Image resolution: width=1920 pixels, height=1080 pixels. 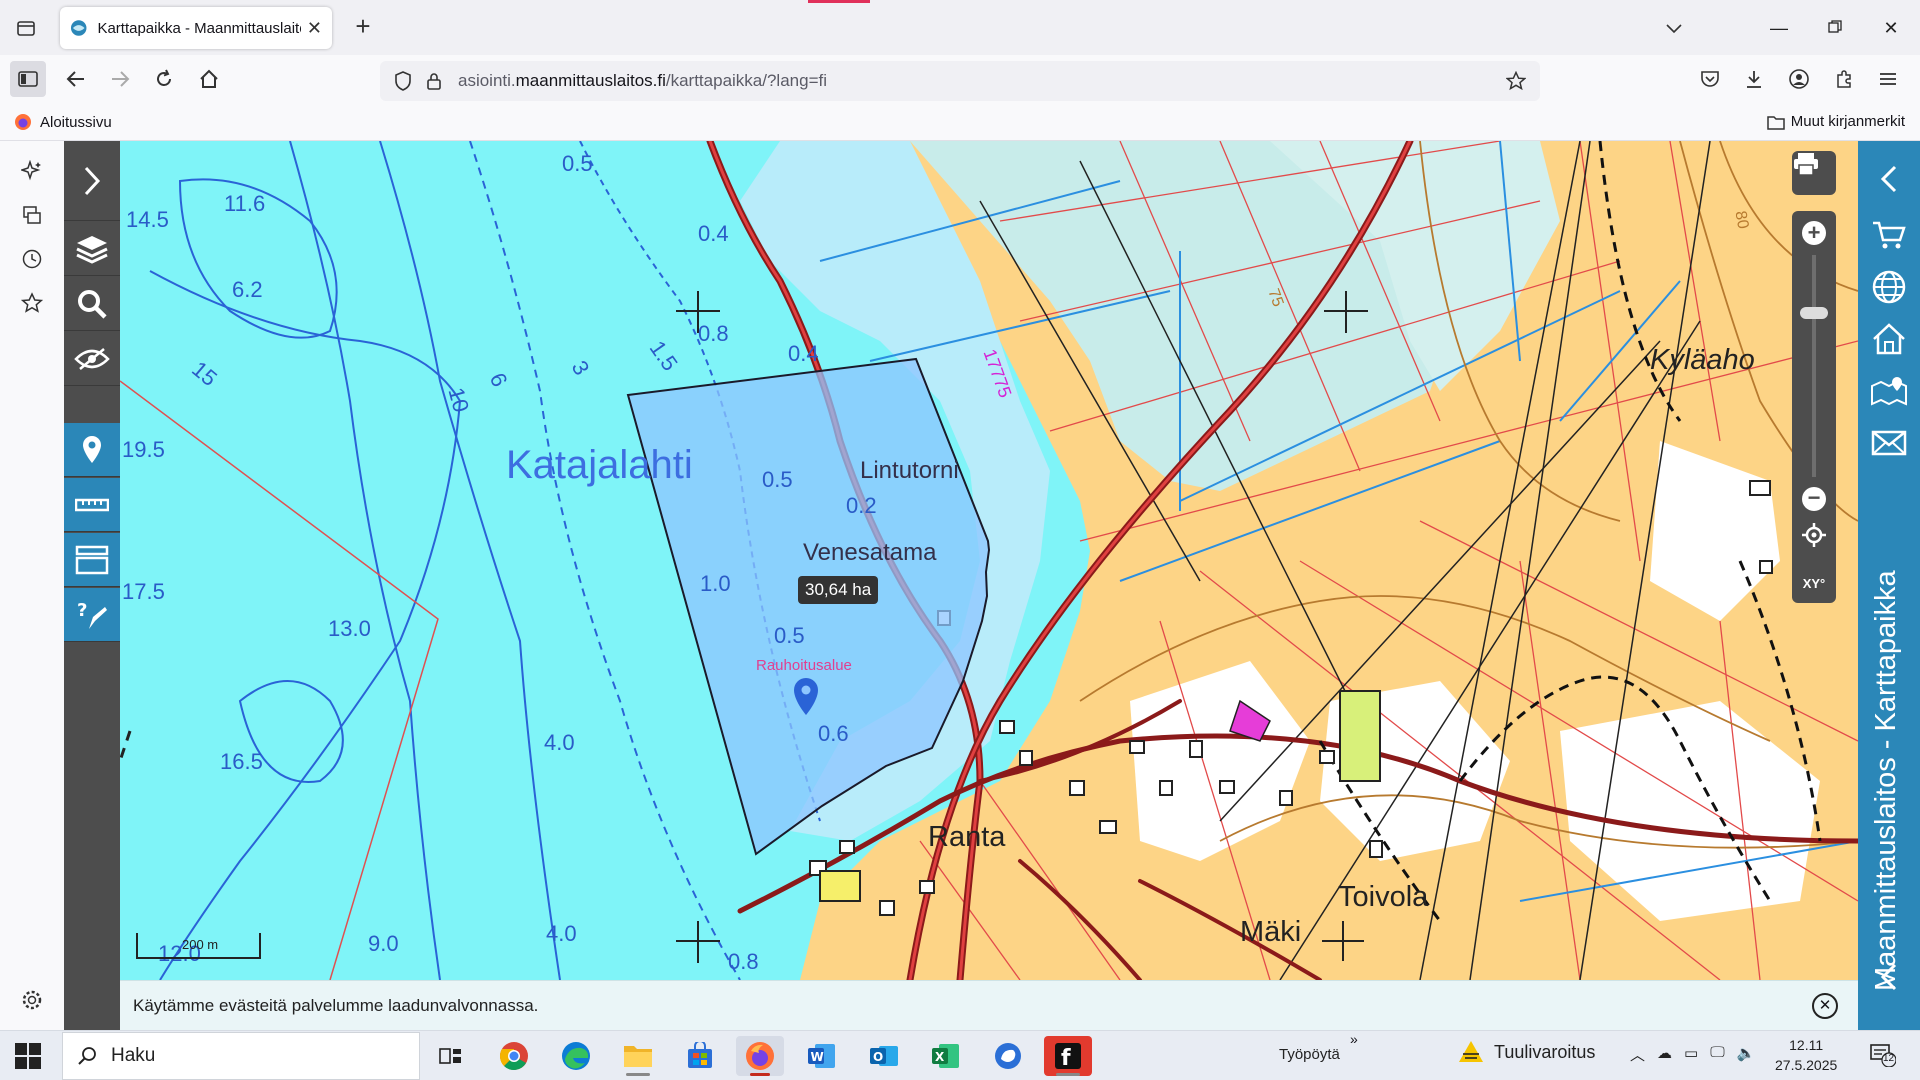 I want to click on bookmark-other-label: Muut kirjanmerkit, so click(x=1847, y=121).